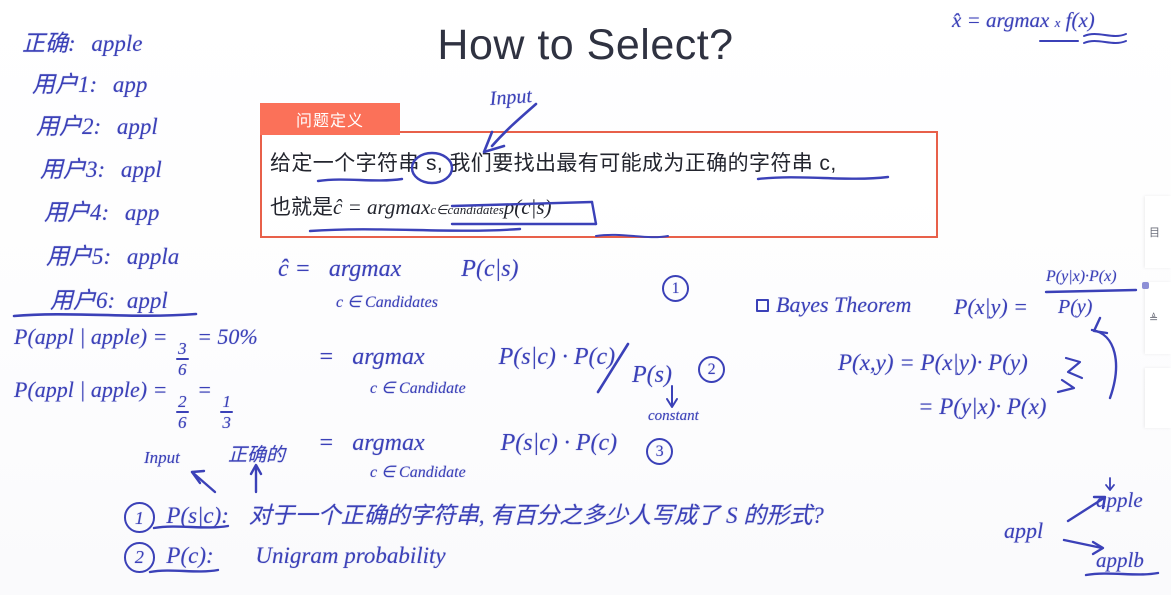  I want to click on edge-panel-glyph: ≜, so click(1154, 319).